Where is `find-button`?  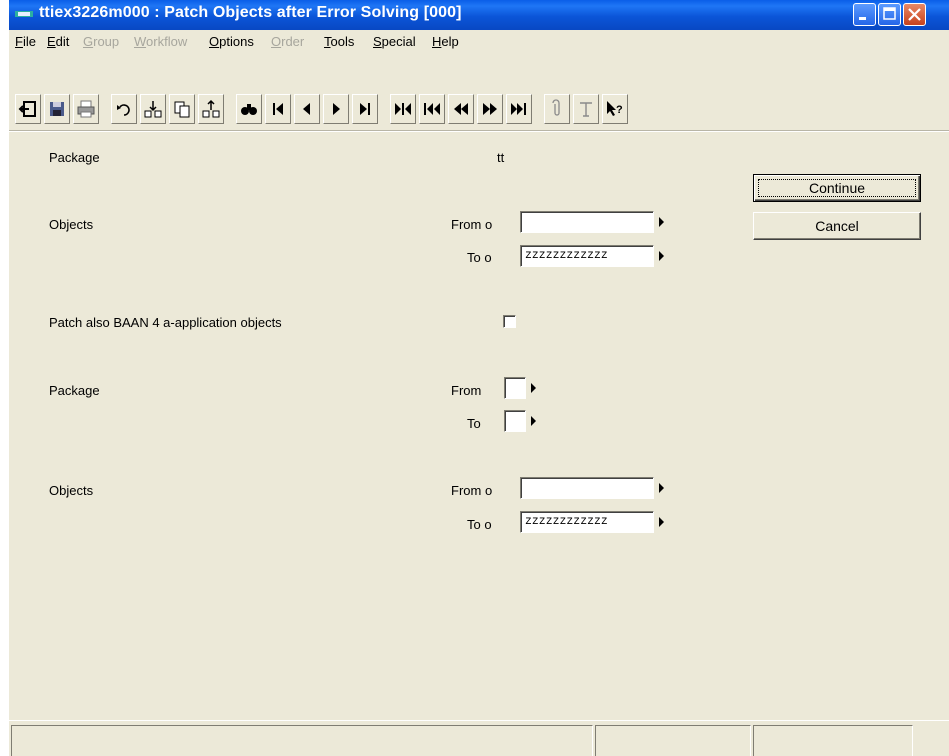
find-button is located at coordinates (249, 109).